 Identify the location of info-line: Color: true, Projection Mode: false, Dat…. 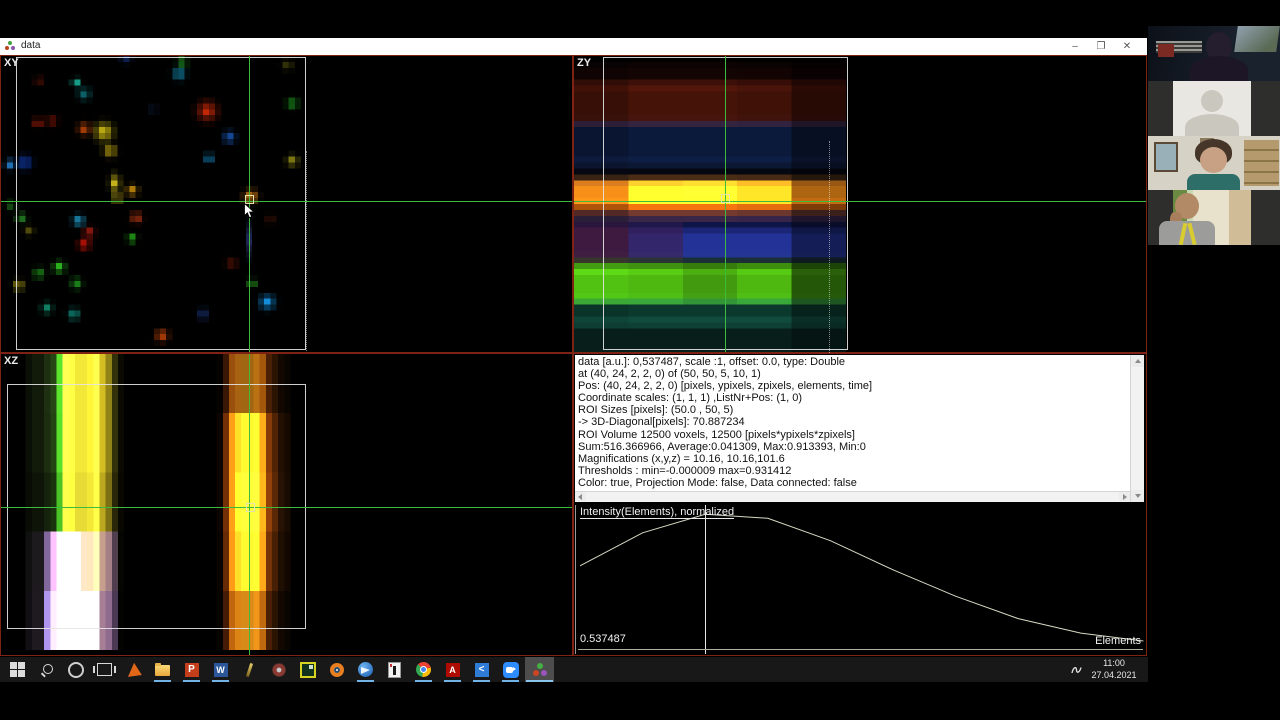
(717, 482).